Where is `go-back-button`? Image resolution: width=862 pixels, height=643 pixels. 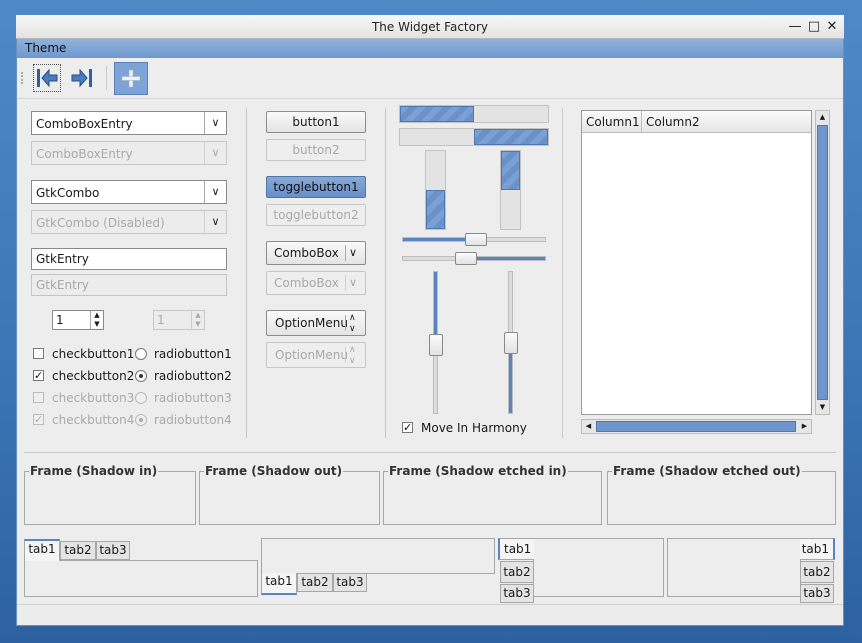 go-back-button is located at coordinates (47, 78).